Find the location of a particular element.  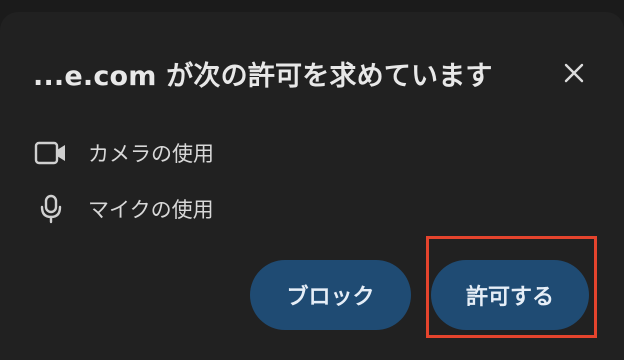

permission-microphone: マイクの使用 is located at coordinates (124, 209).